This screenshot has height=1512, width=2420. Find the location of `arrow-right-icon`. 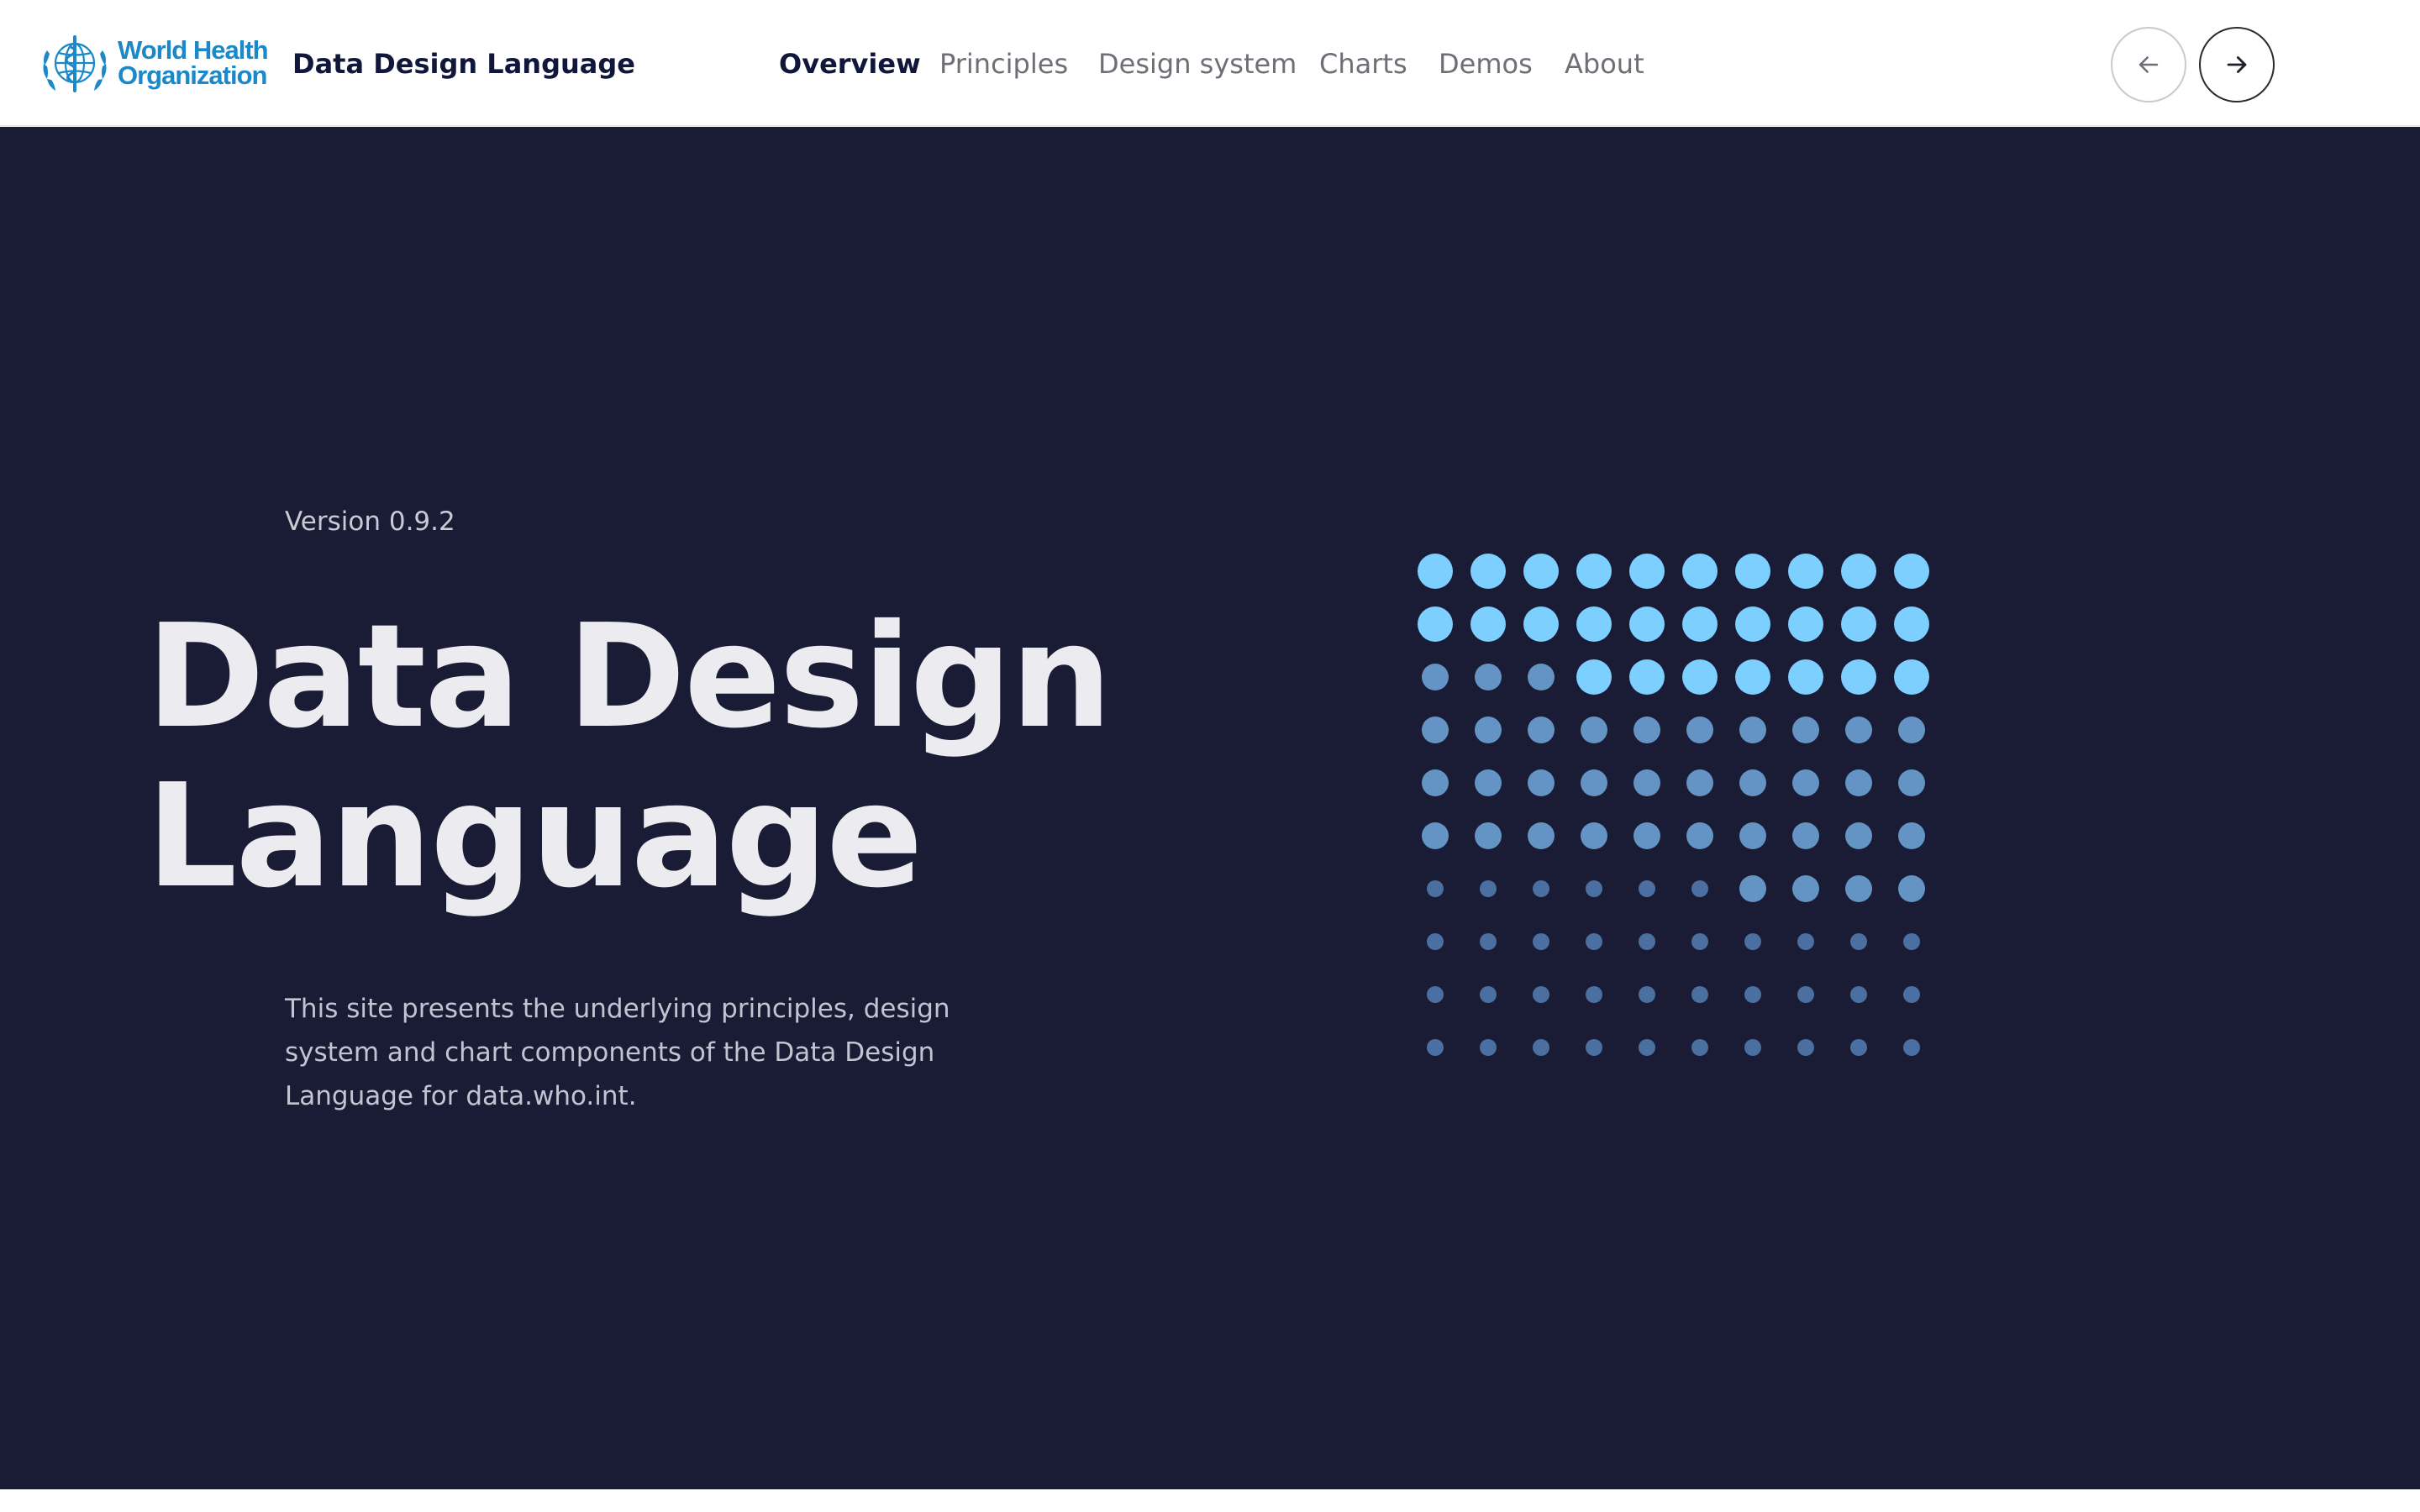

arrow-right-icon is located at coordinates (2237, 64).